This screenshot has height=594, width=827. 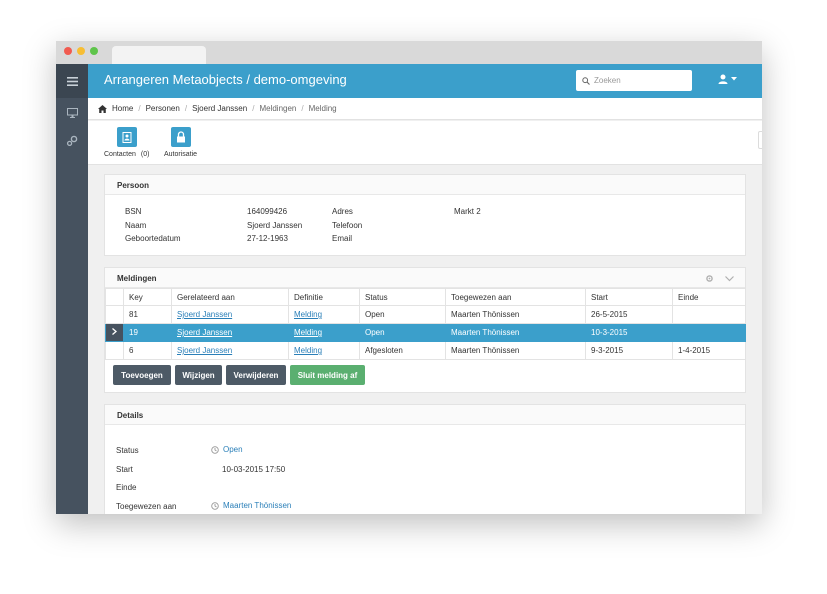 What do you see at coordinates (709, 314) in the screenshot?
I see `cell-end` at bounding box center [709, 314].